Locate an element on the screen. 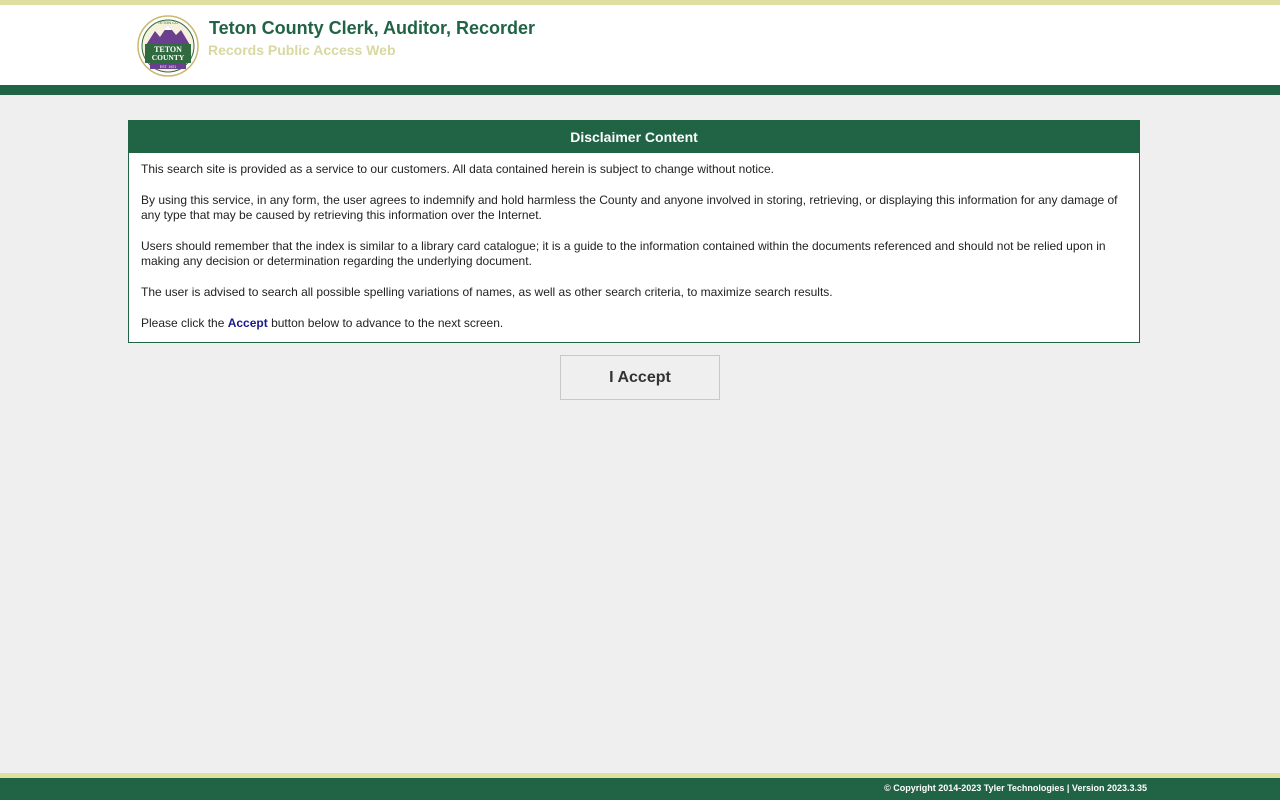 The width and height of the screenshot is (1280, 800). accept-button: I Accept is located at coordinates (640, 377).